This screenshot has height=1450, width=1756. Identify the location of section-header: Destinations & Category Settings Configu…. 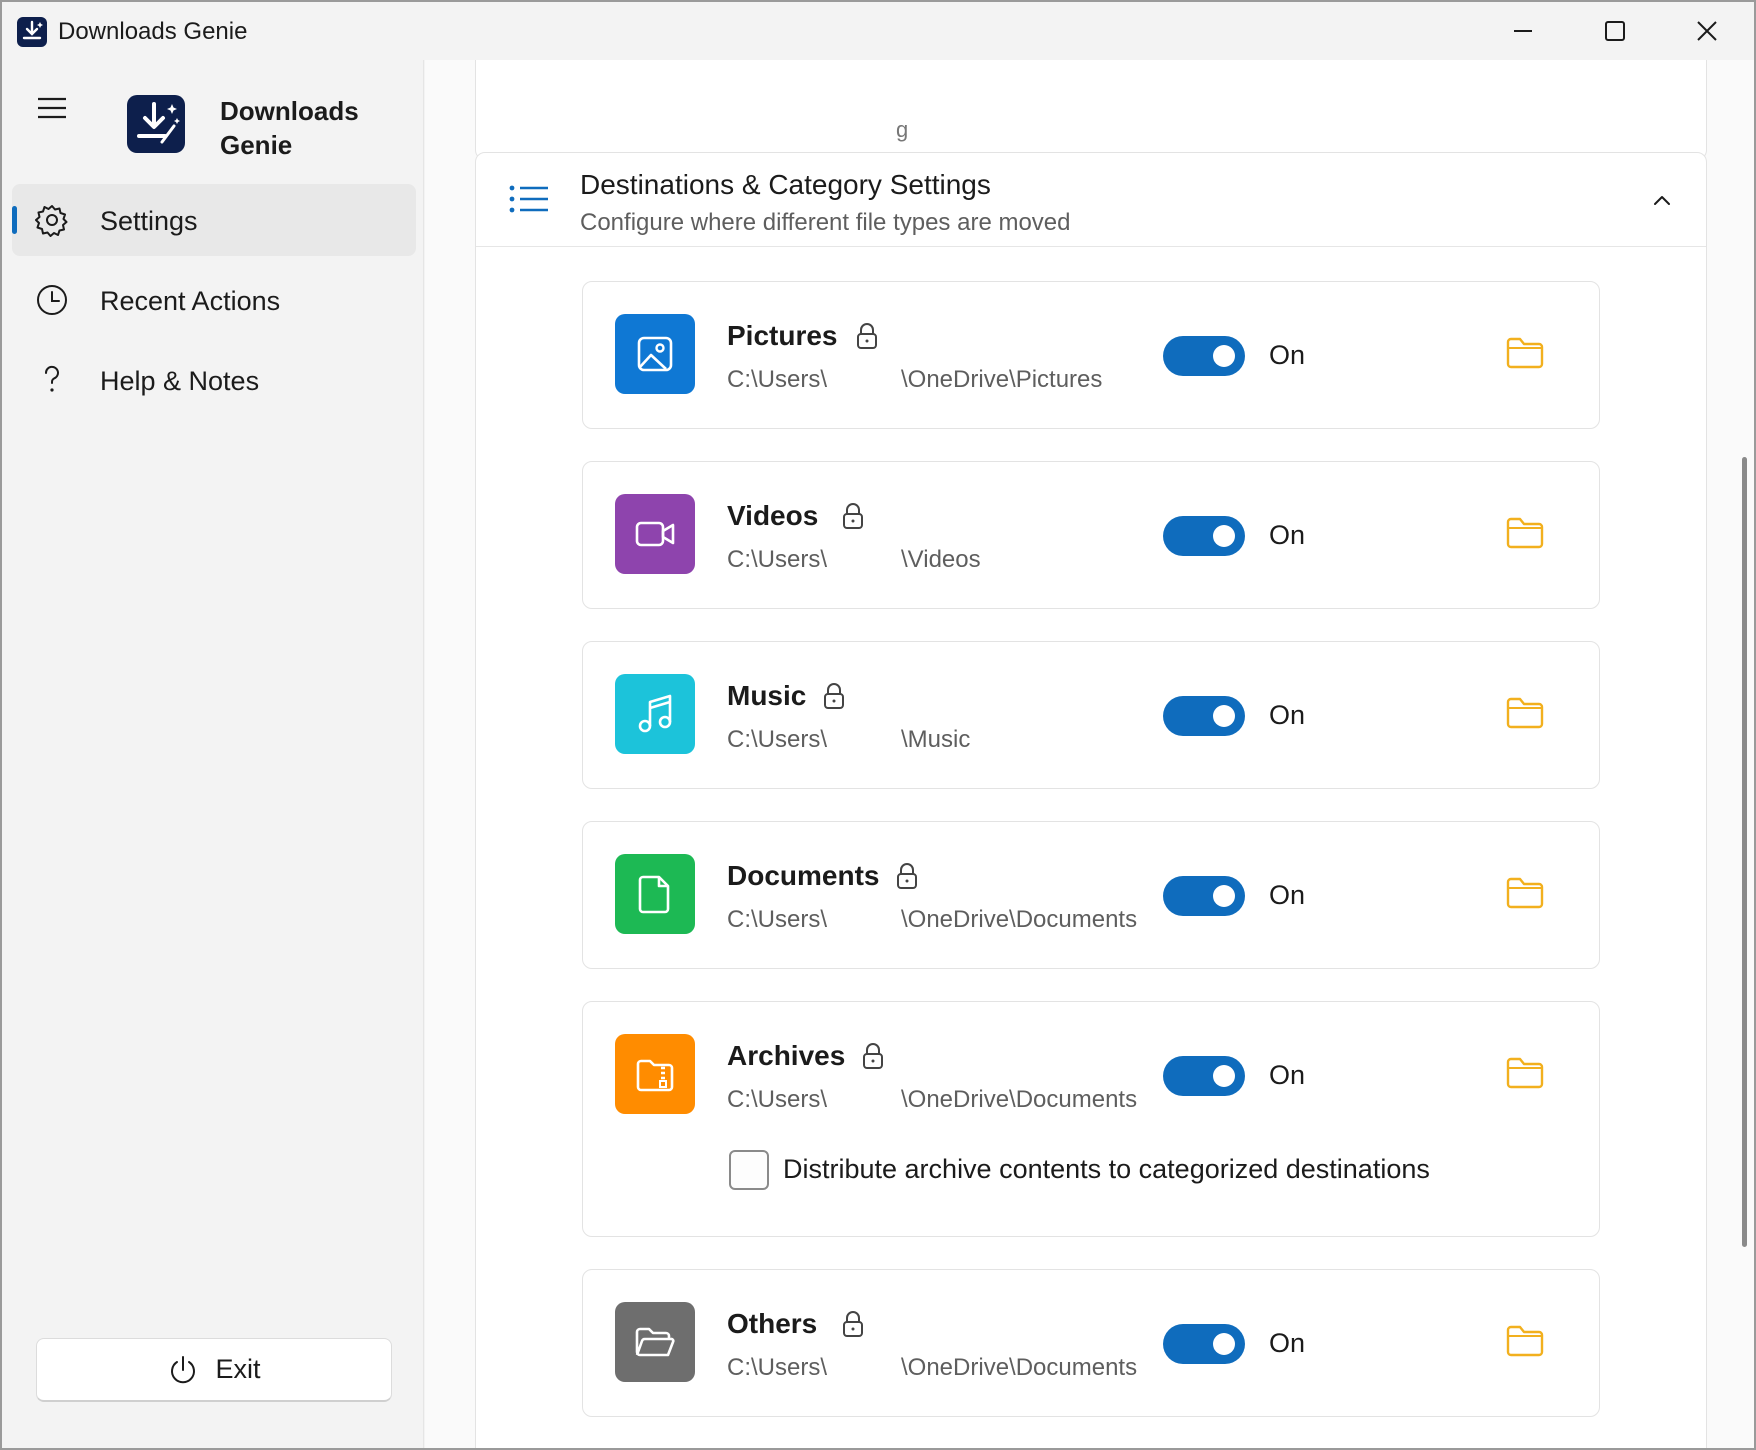
(1091, 200).